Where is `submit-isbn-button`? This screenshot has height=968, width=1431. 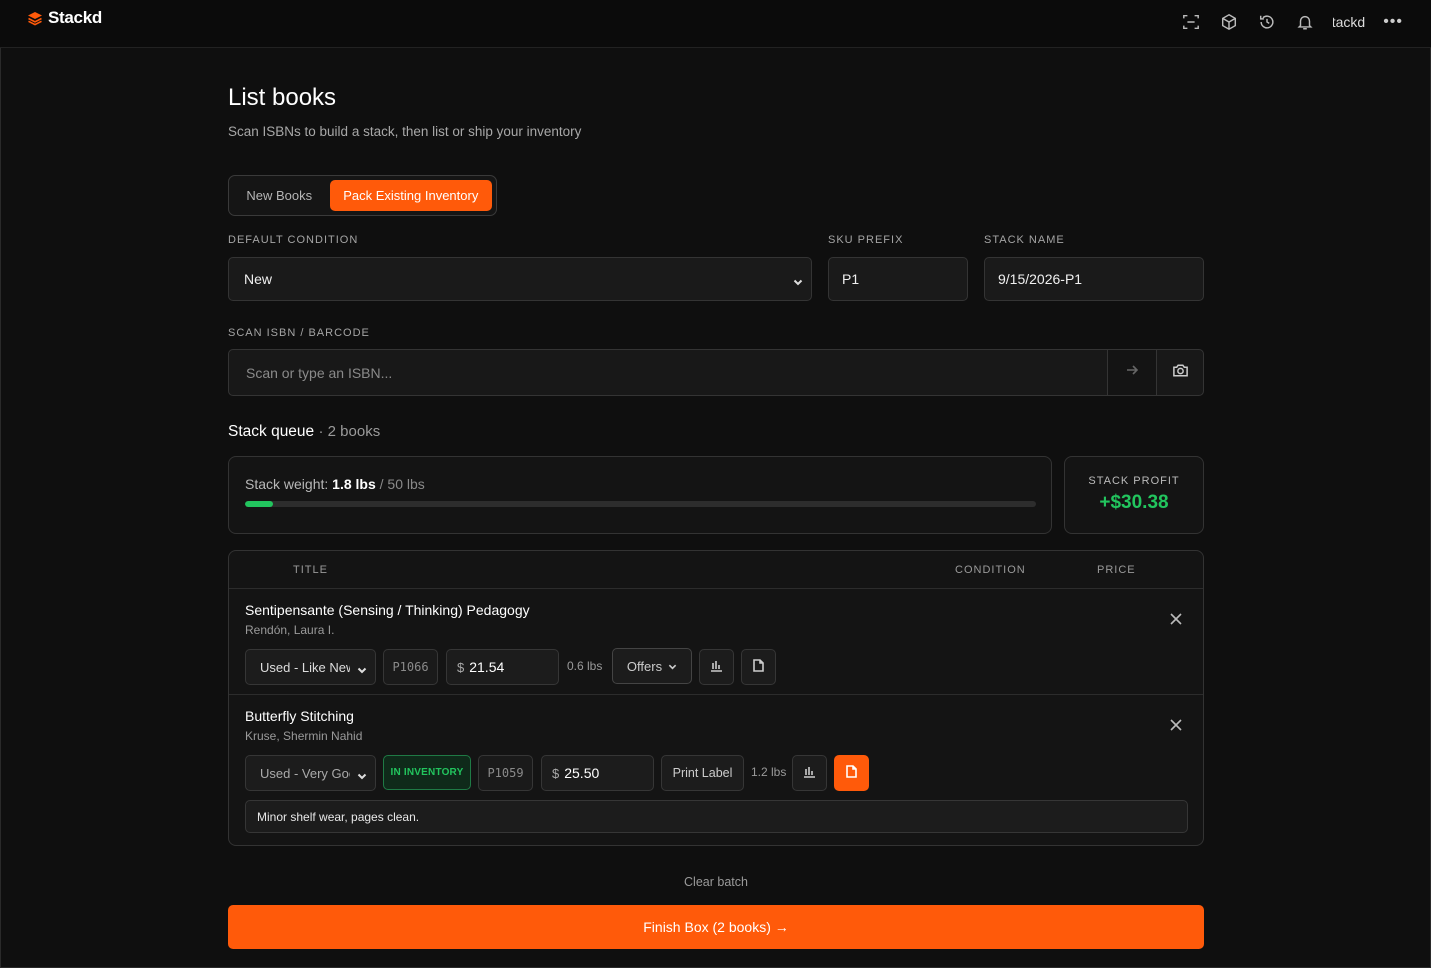 submit-isbn-button is located at coordinates (1132, 372).